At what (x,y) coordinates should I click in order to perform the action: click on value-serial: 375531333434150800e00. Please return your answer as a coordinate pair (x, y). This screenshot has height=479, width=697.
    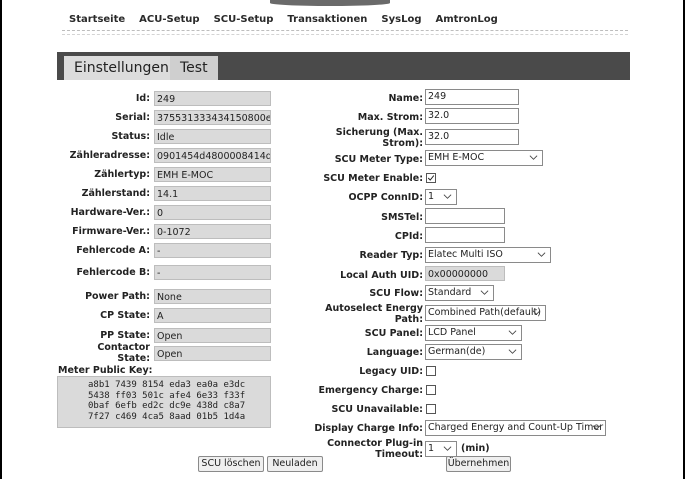
    Looking at the image, I should click on (212, 117).